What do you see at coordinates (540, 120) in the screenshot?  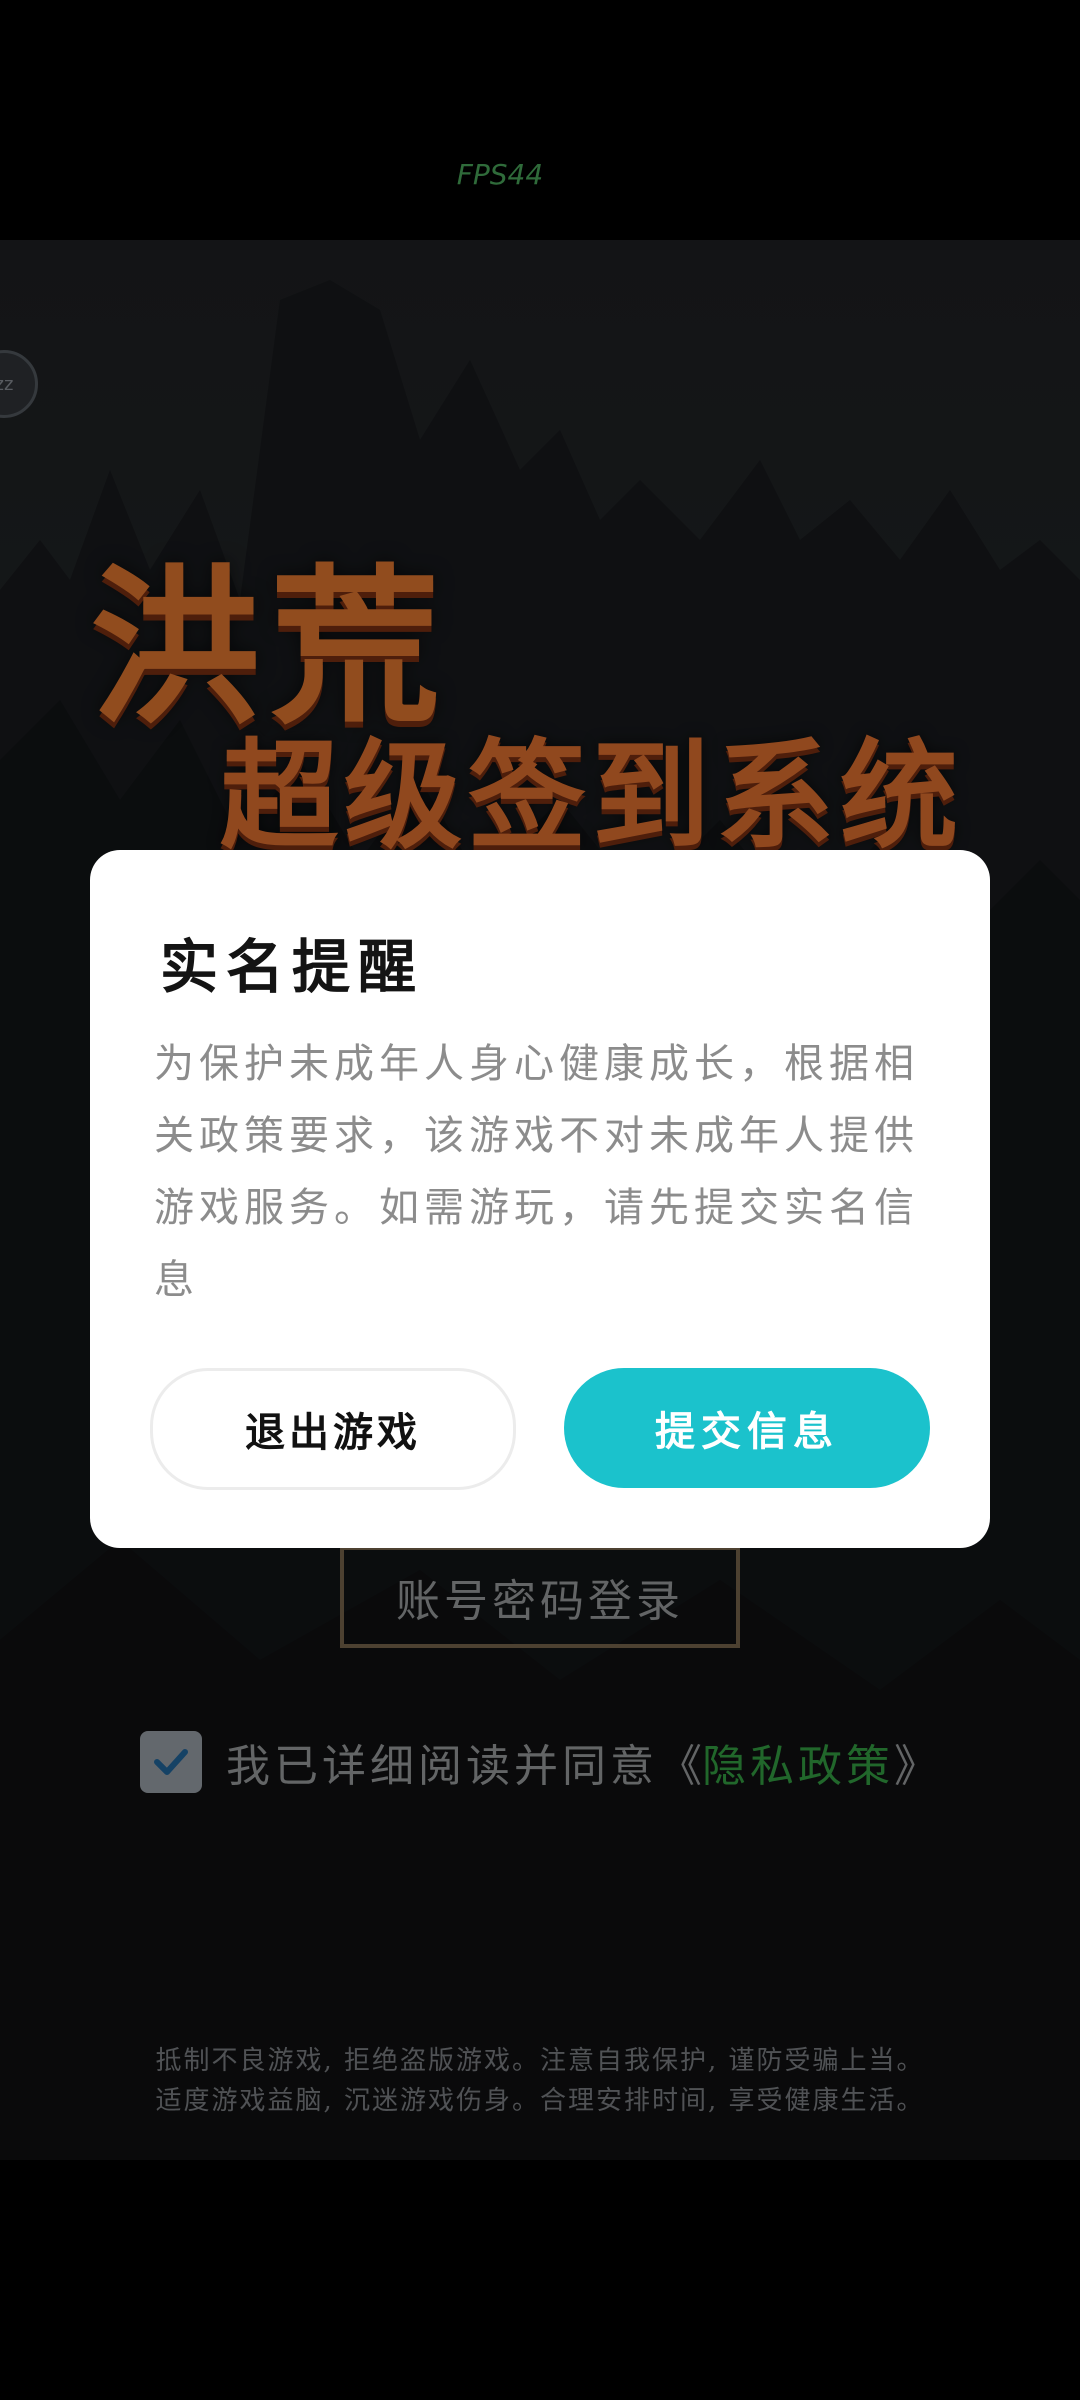 I see `status-bar: FPS44` at bounding box center [540, 120].